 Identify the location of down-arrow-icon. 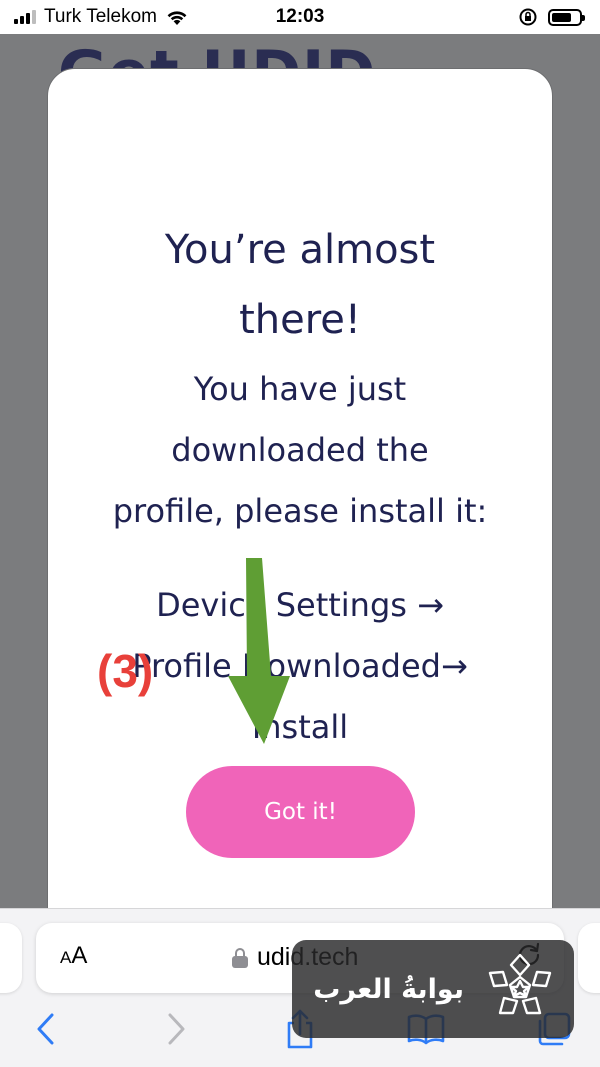
(259, 651).